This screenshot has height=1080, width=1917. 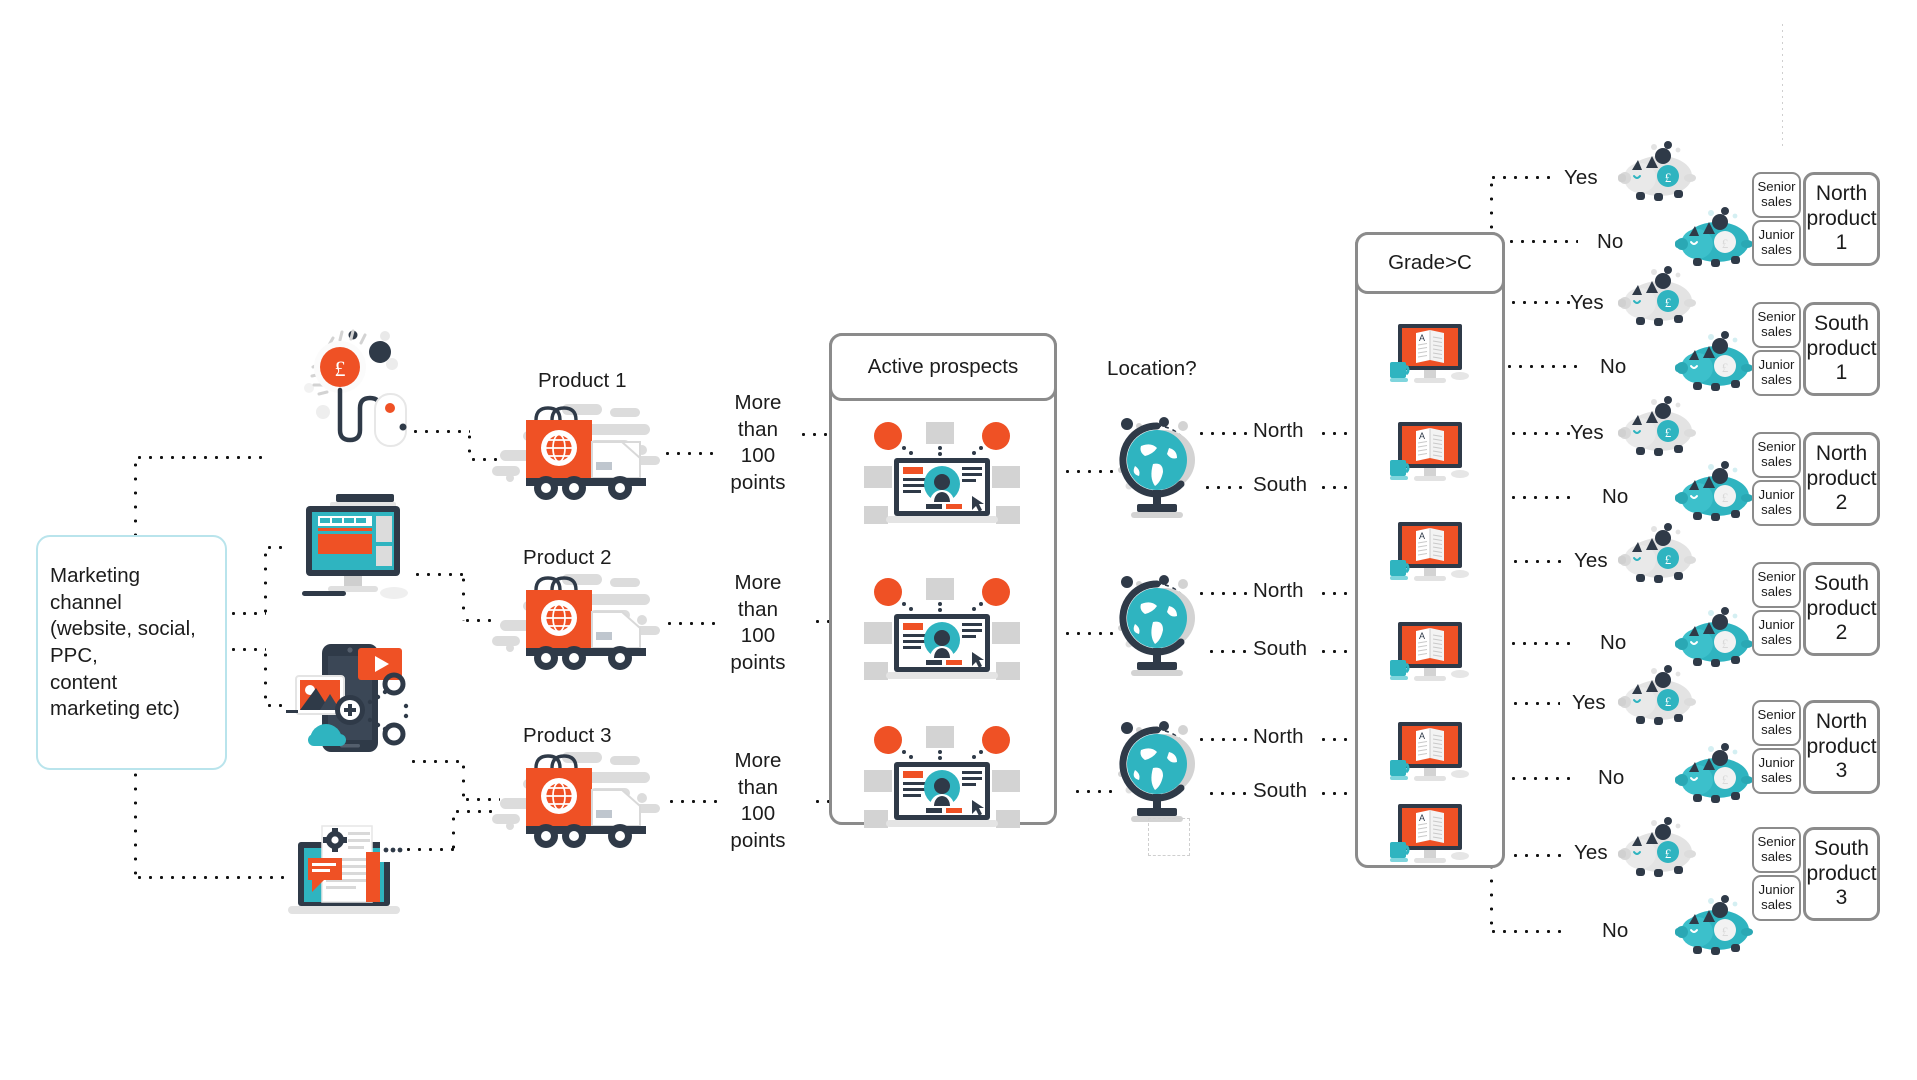 I want to click on decision-label-10: No, so click(x=1611, y=777).